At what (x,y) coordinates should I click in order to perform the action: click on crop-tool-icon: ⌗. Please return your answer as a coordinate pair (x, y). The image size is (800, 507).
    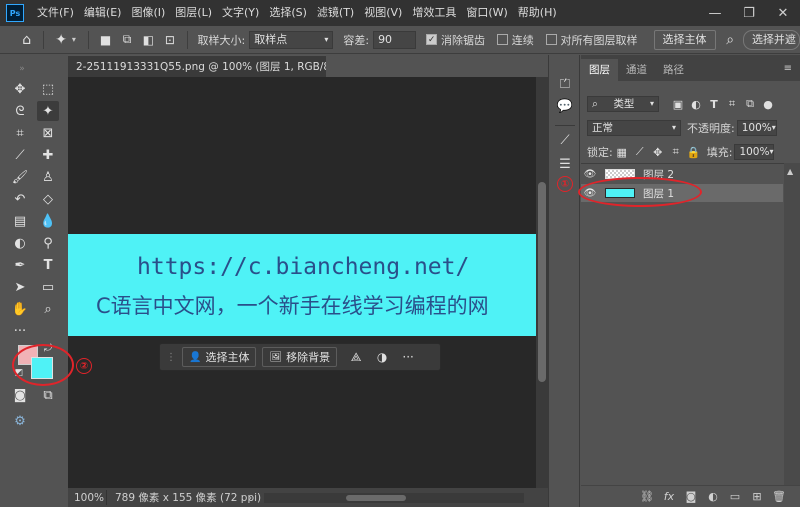
    Looking at the image, I should click on (20, 133).